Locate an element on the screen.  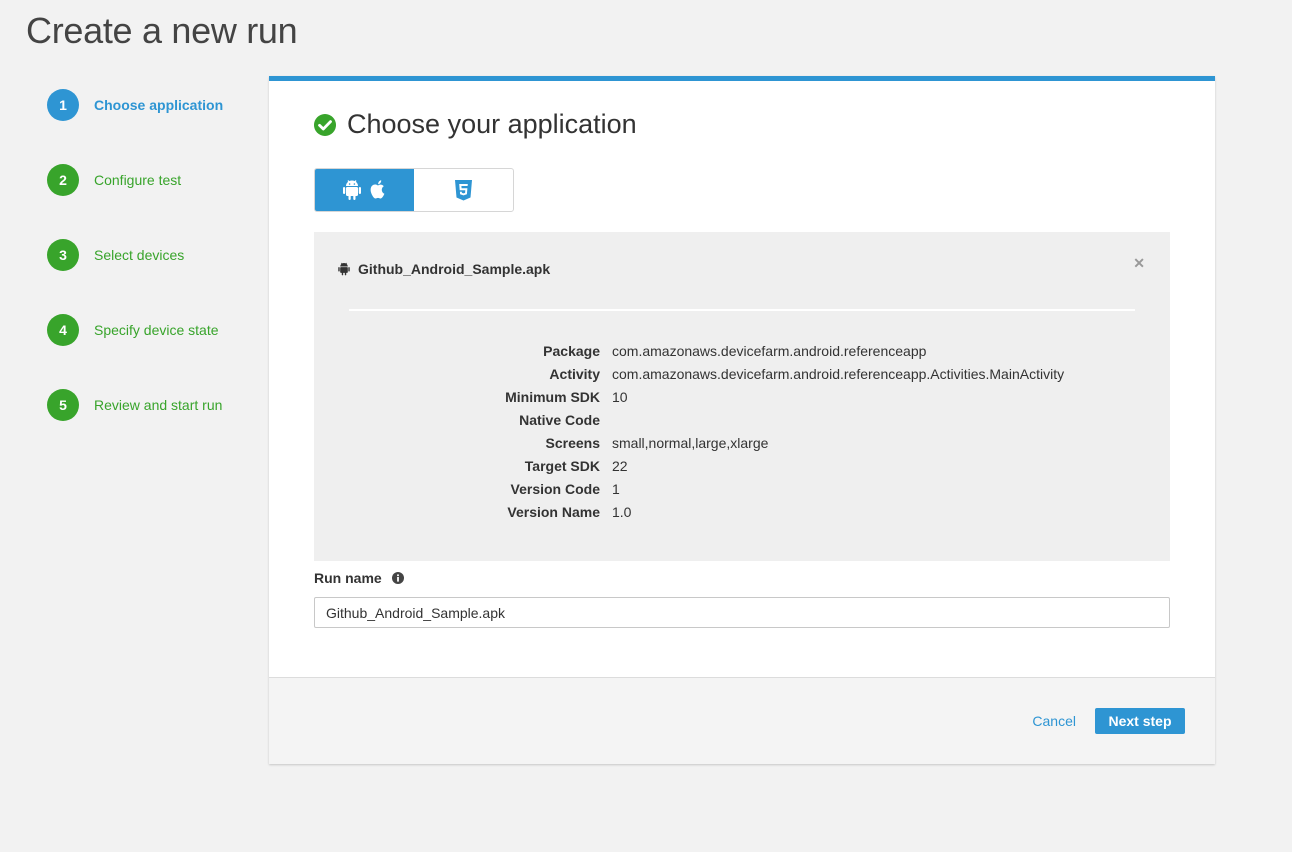
step-select-devices: 3 Select devices is located at coordinates (115, 255).